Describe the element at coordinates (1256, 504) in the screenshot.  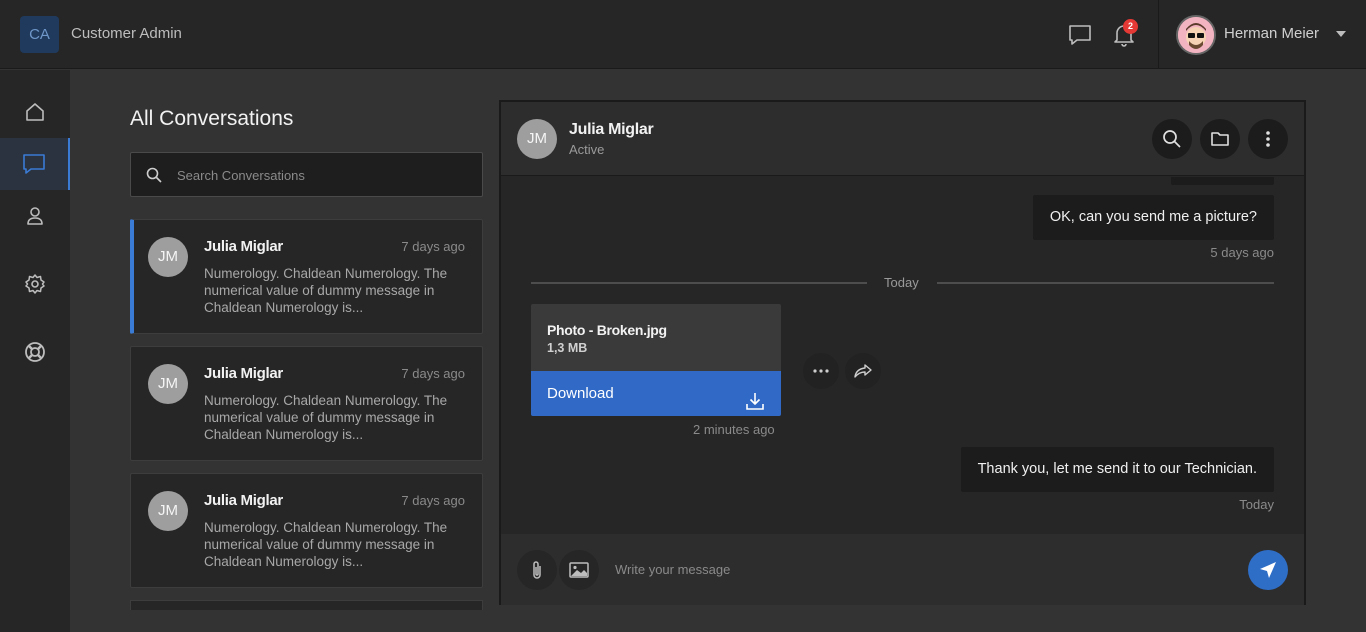
I see `message-time: Today` at that location.